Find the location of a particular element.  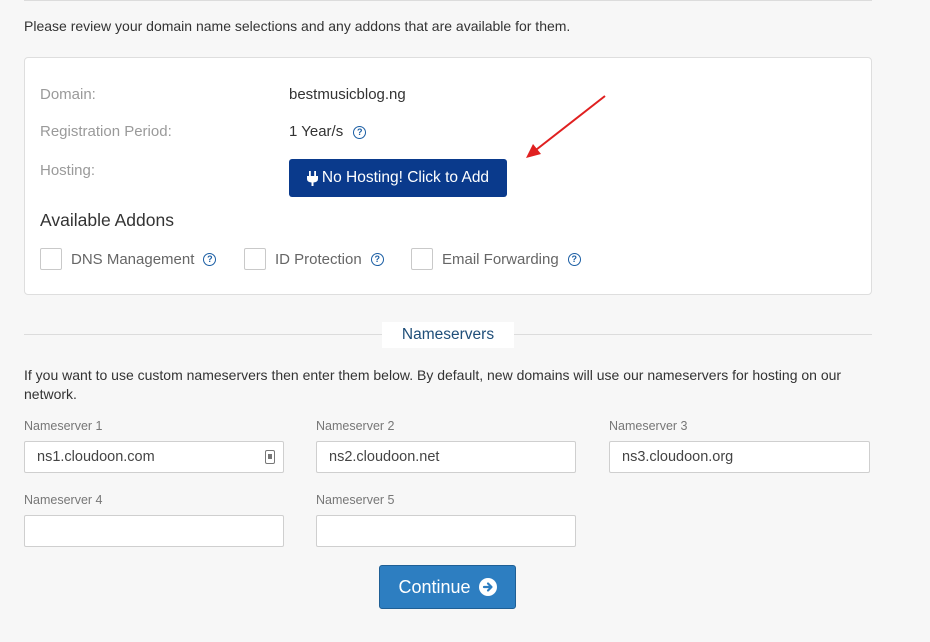

continue-label: Continue is located at coordinates (434, 586).